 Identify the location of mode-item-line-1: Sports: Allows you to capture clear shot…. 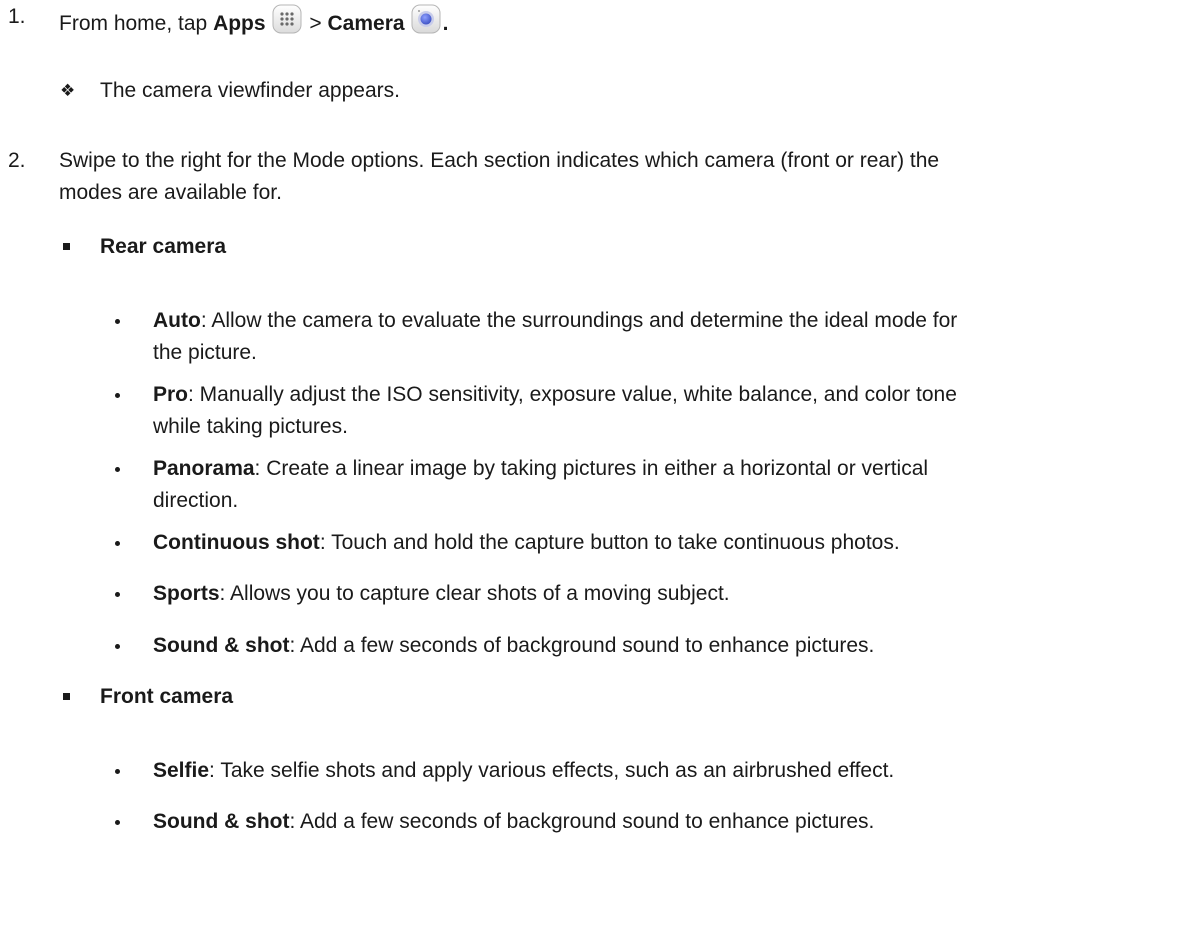
(441, 593).